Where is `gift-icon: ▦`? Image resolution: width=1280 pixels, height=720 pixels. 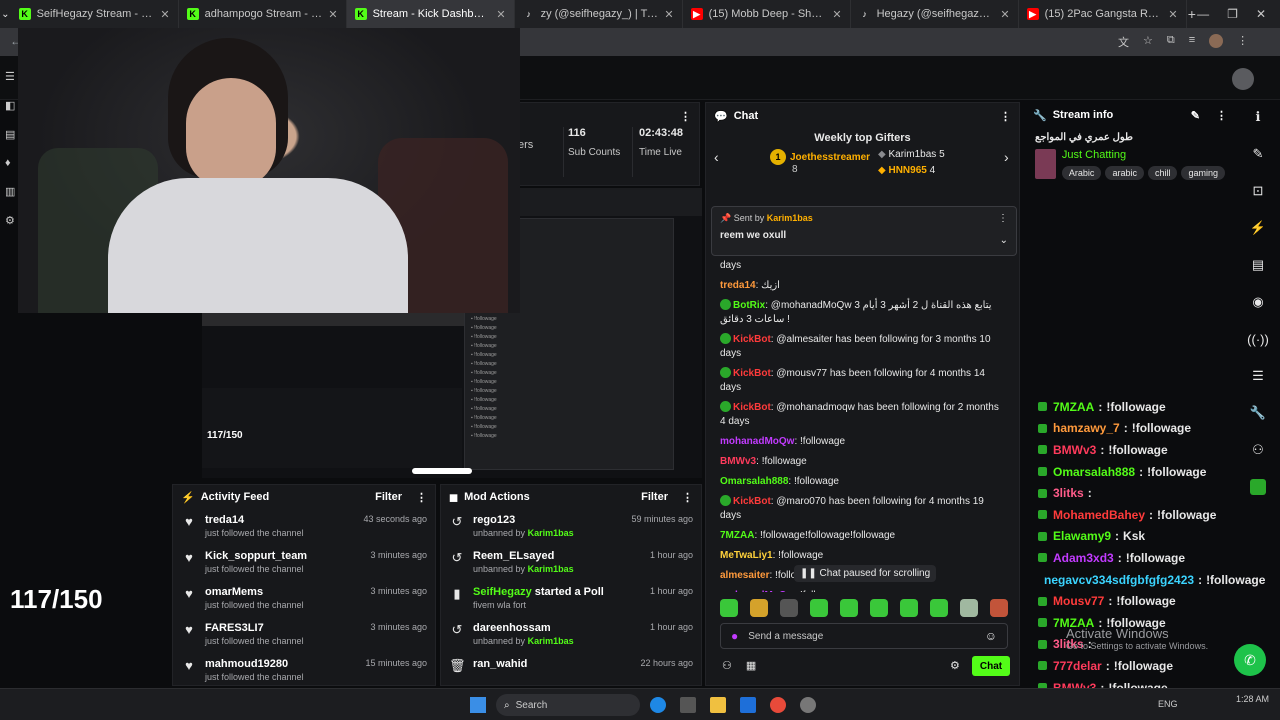
gift-icon: ▦ is located at coordinates (751, 665).